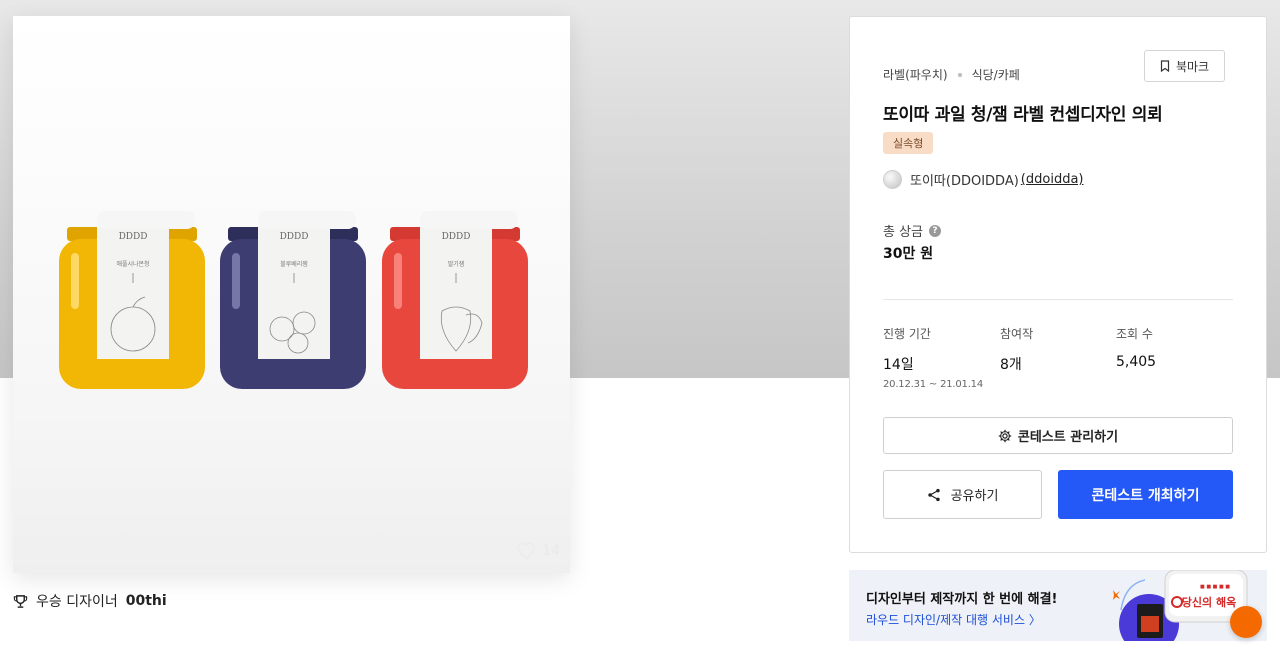 The height and width of the screenshot is (650, 1280). What do you see at coordinates (1052, 179) in the screenshot?
I see `host-id-link: (ddoidda)` at bounding box center [1052, 179].